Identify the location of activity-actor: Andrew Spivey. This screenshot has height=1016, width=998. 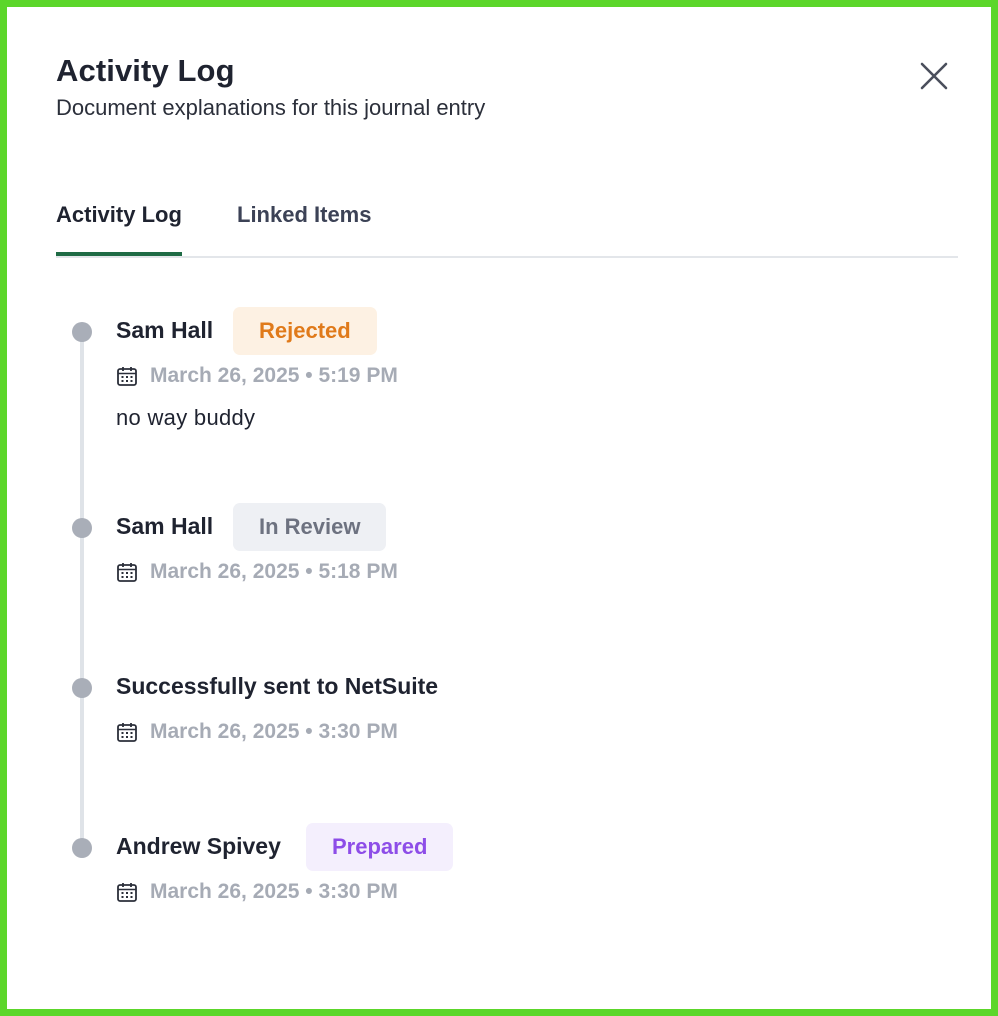
(198, 846).